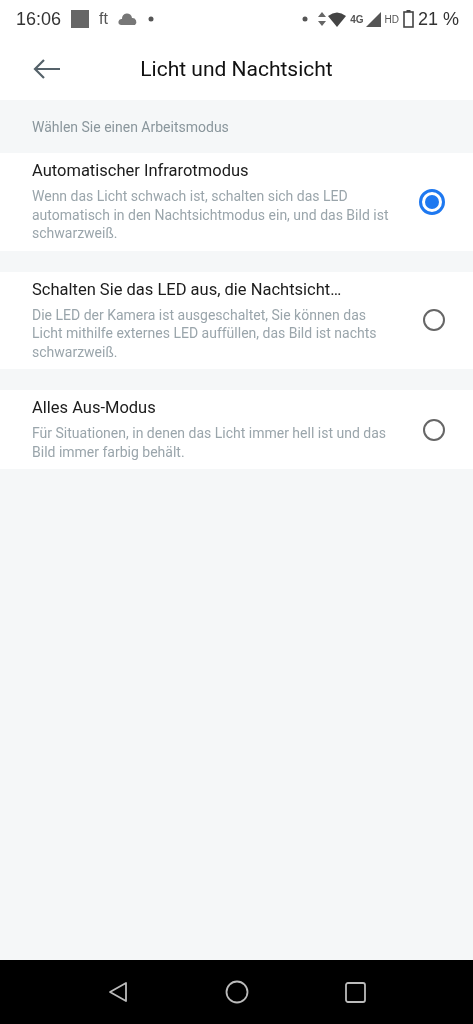 This screenshot has width=473, height=1024. I want to click on home-nav-icon, so click(237, 992).